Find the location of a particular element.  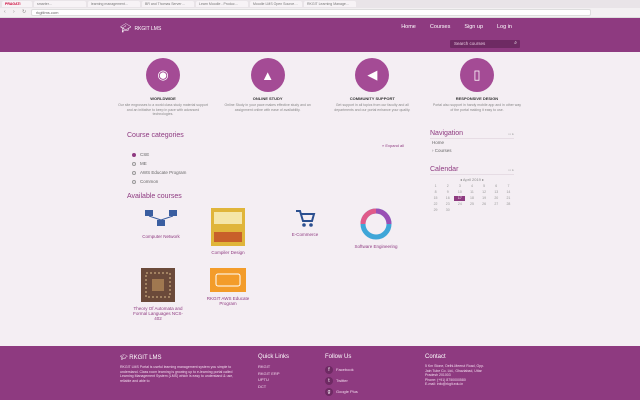

calendar-day: 24 is located at coordinates (459, 204).